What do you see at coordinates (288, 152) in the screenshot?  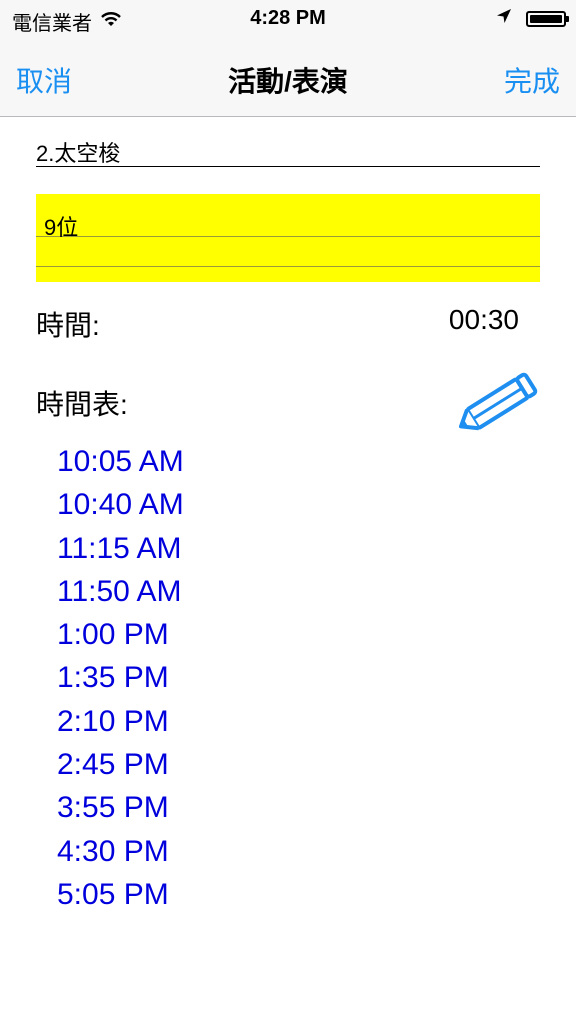 I see `activity-name-field` at bounding box center [288, 152].